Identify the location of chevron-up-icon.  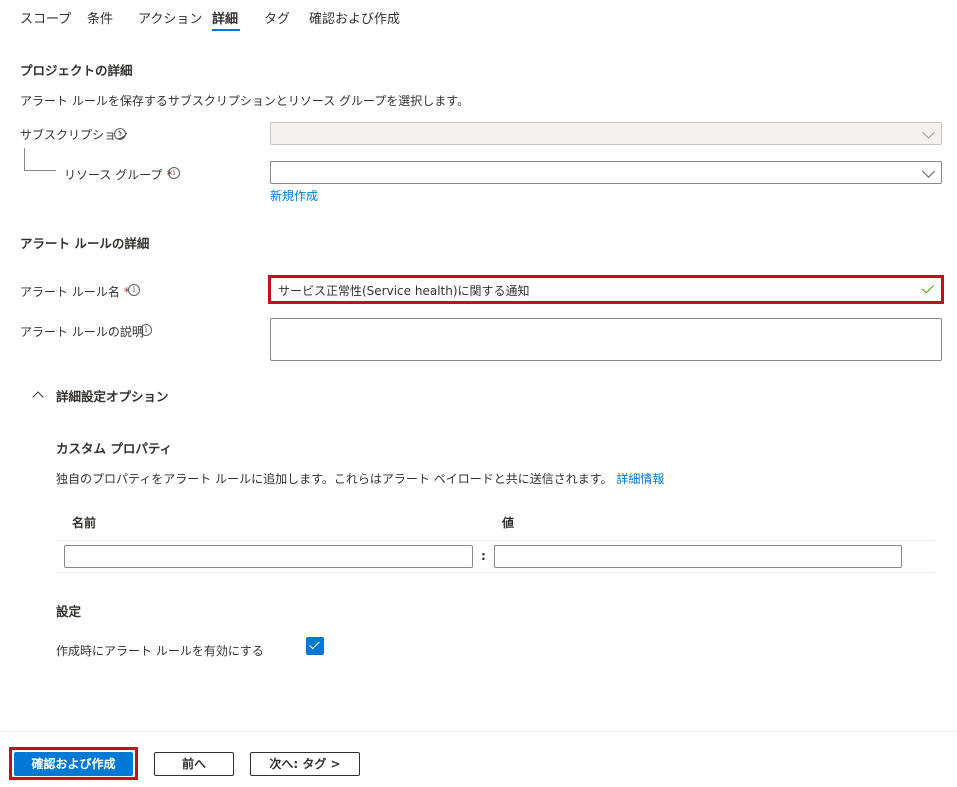
(38, 397).